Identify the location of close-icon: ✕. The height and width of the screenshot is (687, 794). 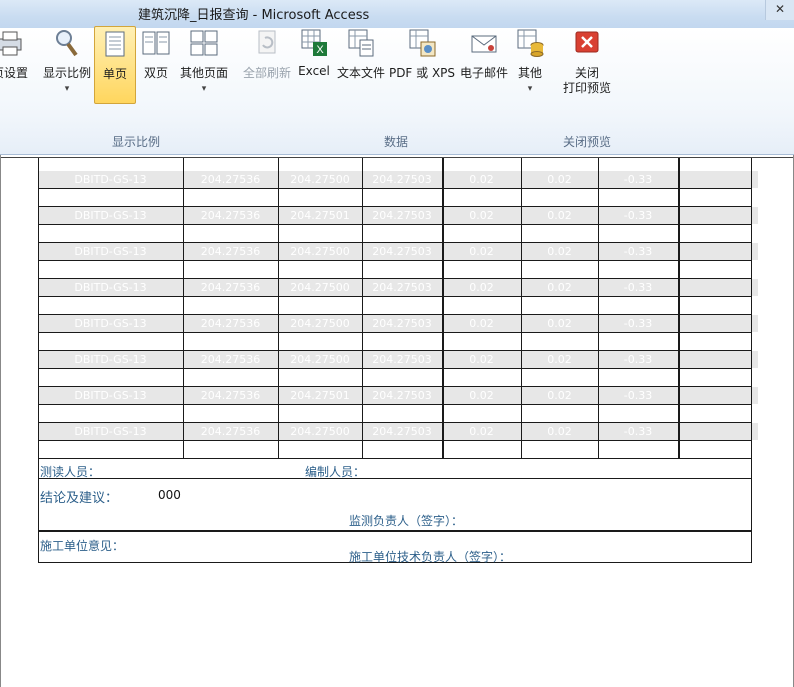
(780, 9).